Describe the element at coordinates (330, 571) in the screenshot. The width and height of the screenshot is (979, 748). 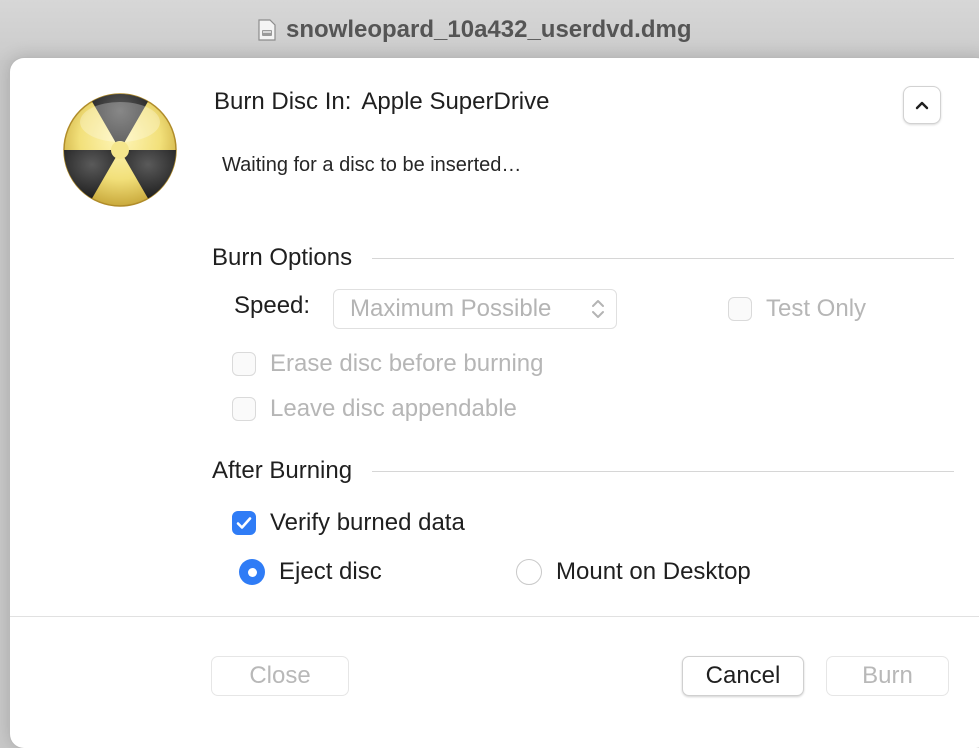
I see `eject-disc-label: Eject disc` at that location.